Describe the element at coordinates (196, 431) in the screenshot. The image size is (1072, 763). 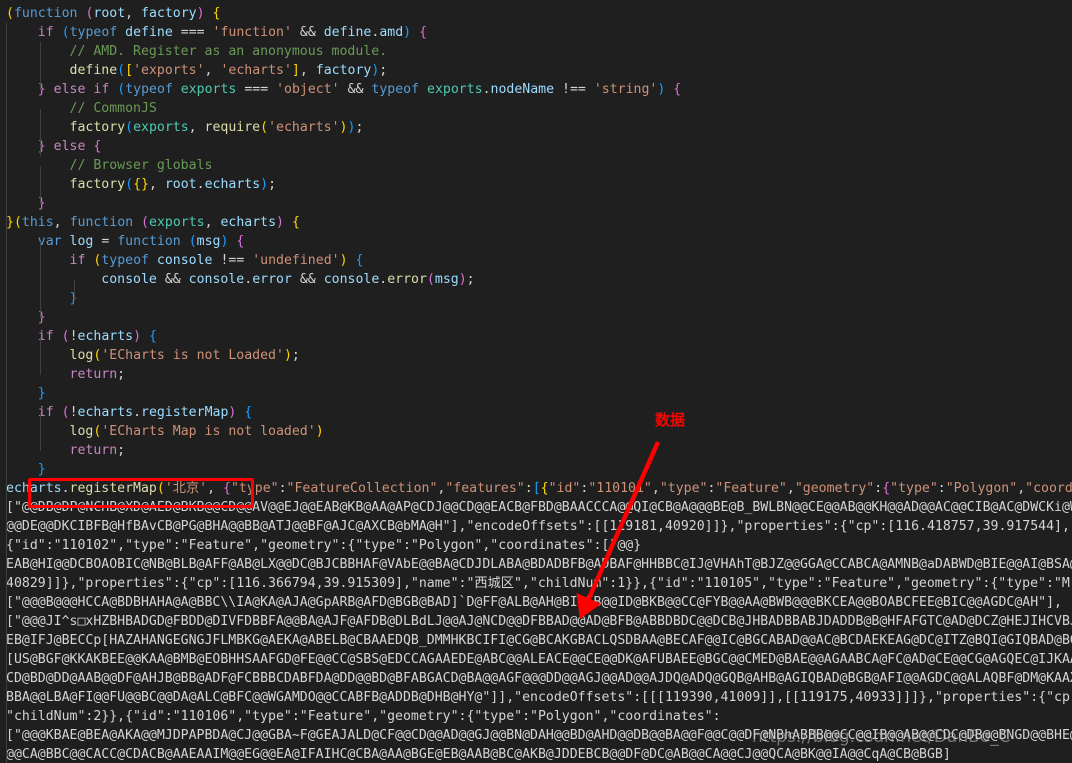
I see `code-line: log('ECharts Map is not loaded')` at that location.